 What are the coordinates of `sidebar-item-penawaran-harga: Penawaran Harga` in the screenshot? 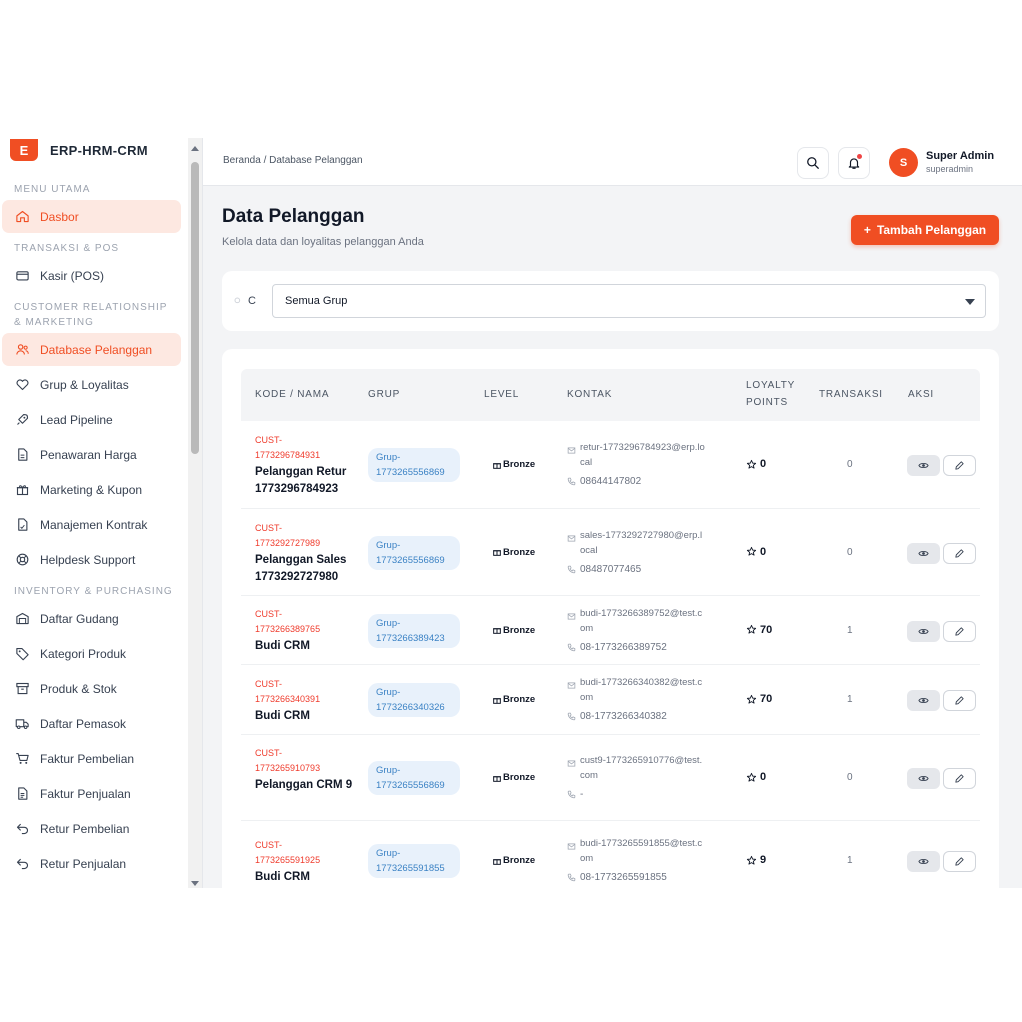 It's located at (91, 454).